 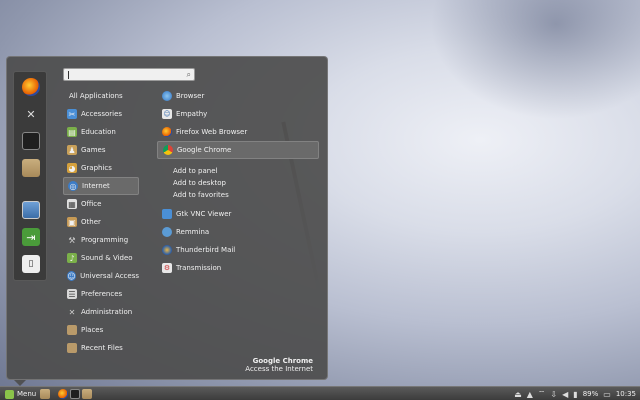 What do you see at coordinates (72, 276) in the screenshot?
I see `universal-access-icon: ☺` at bounding box center [72, 276].